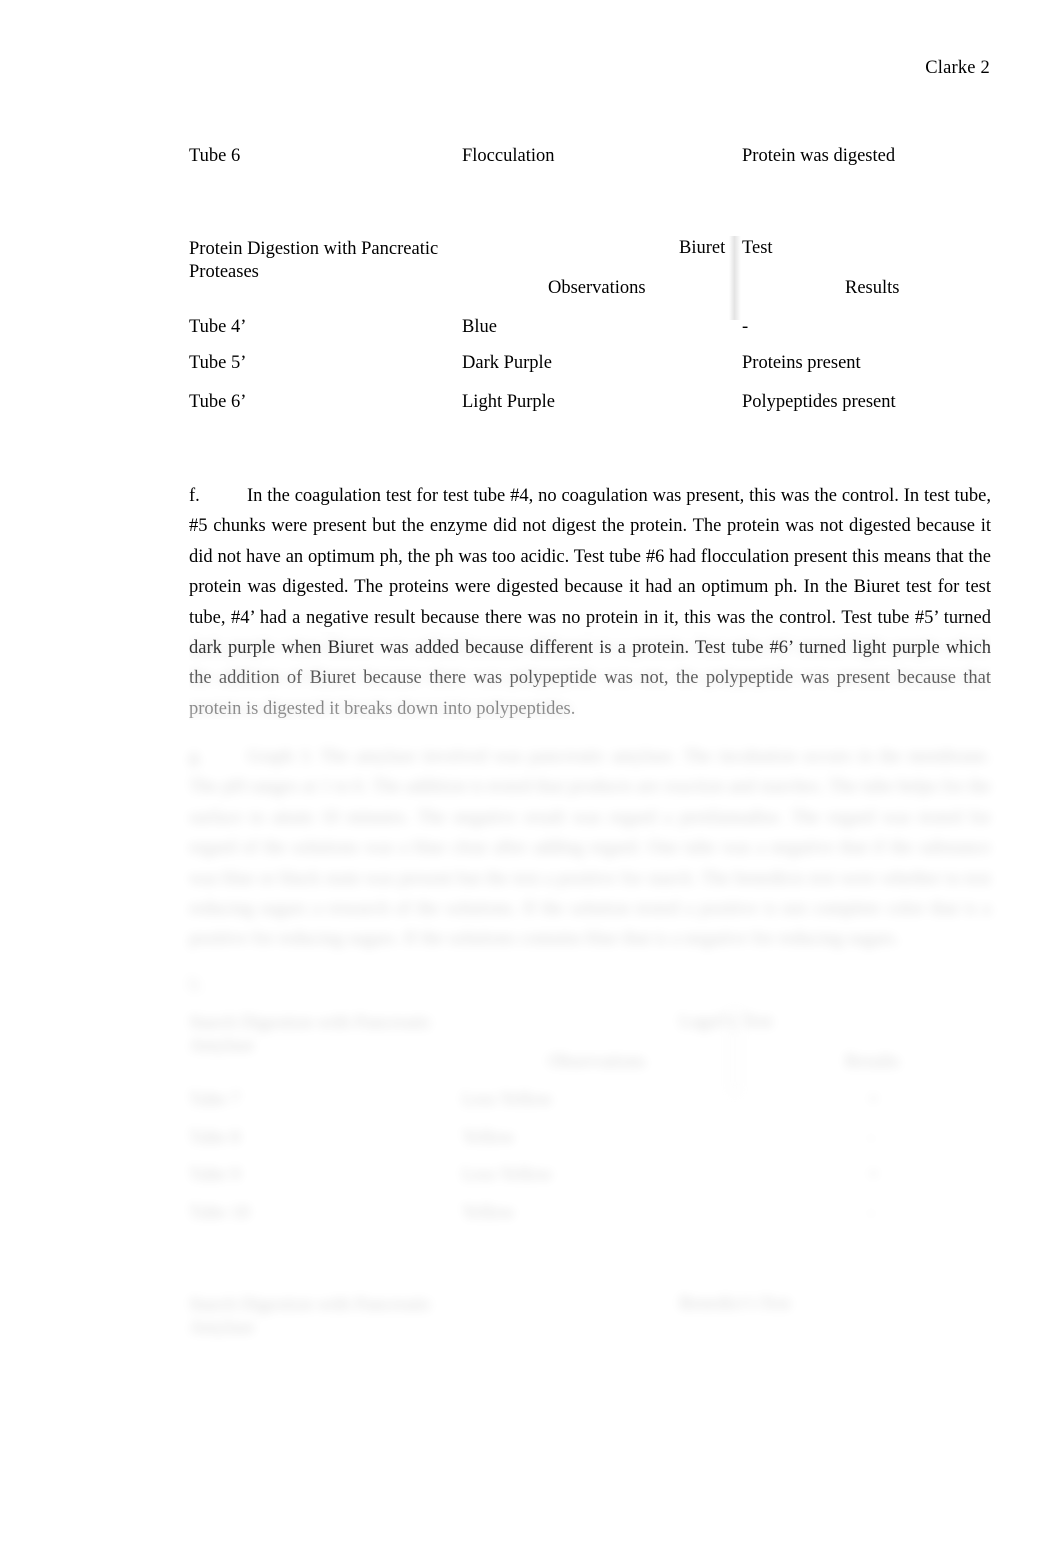  I want to click on list-marker-f: f., so click(194, 496).